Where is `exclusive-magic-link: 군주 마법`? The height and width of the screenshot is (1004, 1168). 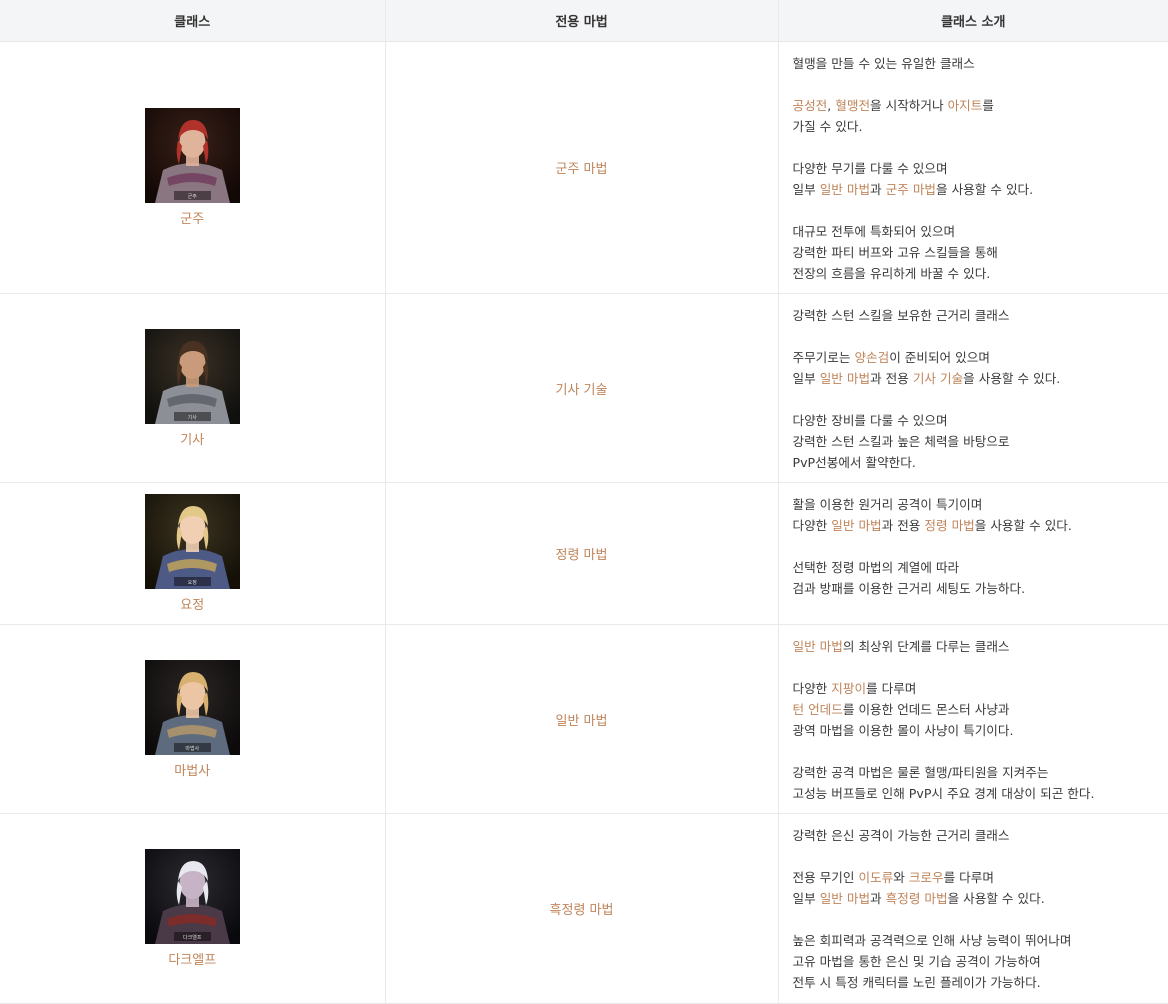
exclusive-magic-link: 군주 마법 is located at coordinates (582, 169).